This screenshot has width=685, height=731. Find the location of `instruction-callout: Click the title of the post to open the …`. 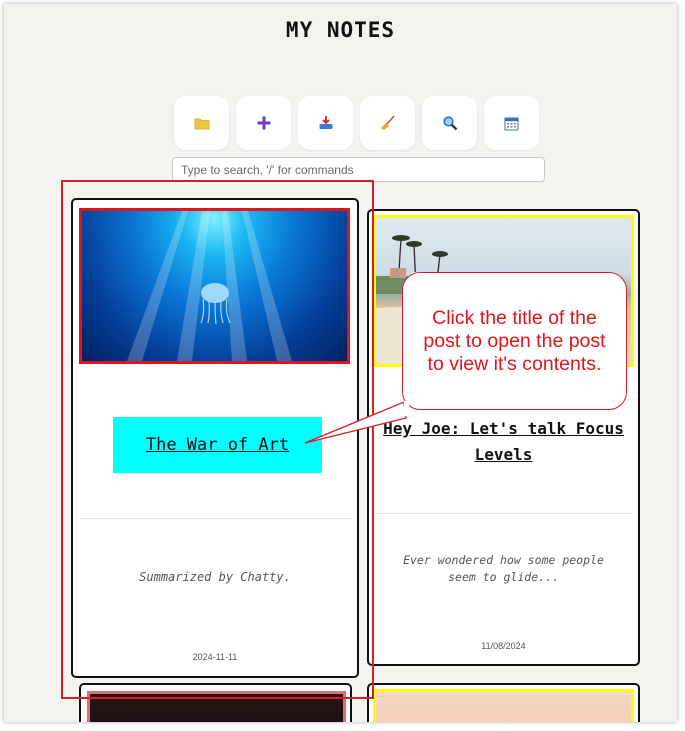

instruction-callout: Click the title of the post to open the … is located at coordinates (514, 341).